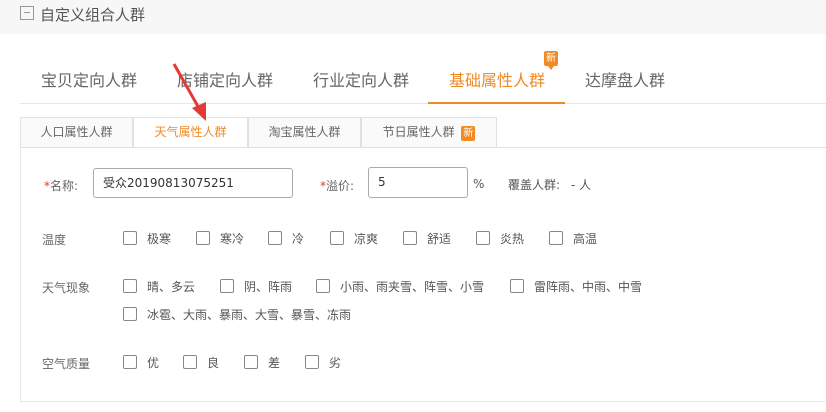 Image resolution: width=826 pixels, height=412 pixels. What do you see at coordinates (298, 238) in the screenshot?
I see `option-label: 冷` at bounding box center [298, 238].